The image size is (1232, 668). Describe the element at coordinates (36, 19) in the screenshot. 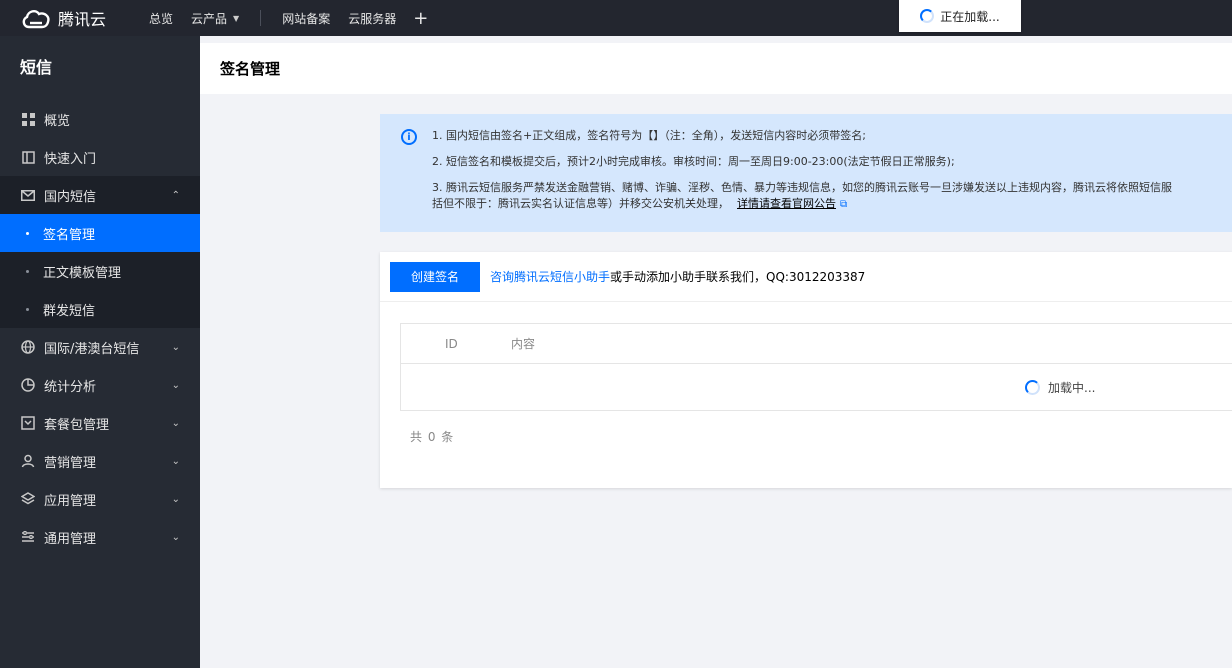

I see `cloud-logo-icon` at that location.